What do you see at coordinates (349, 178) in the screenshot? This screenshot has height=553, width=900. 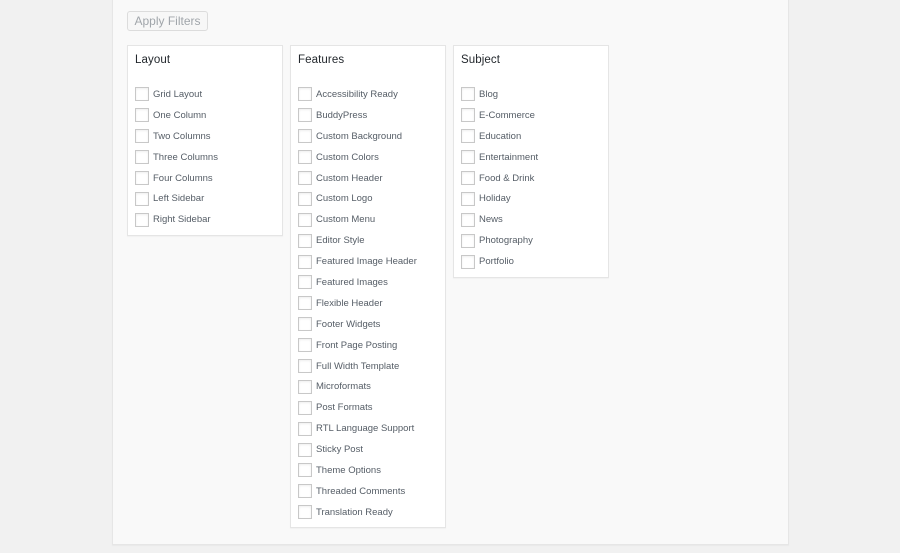 I see `filter-option-label: Custom Header` at bounding box center [349, 178].